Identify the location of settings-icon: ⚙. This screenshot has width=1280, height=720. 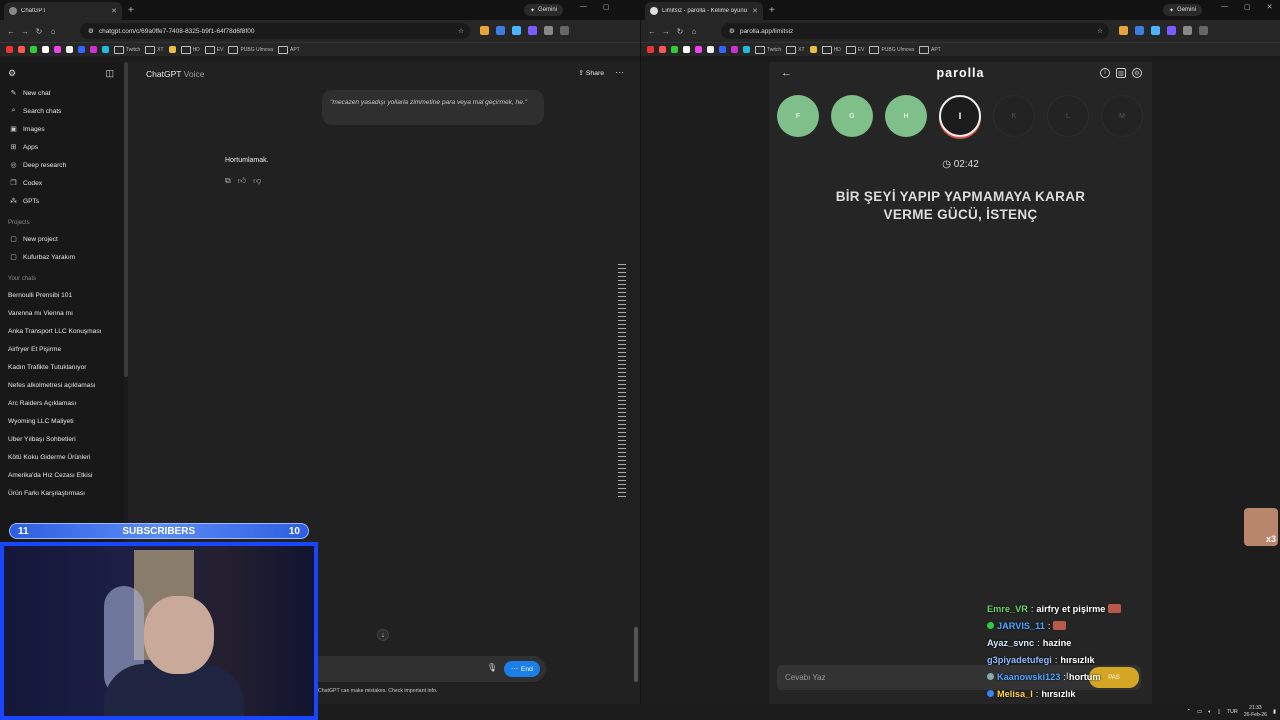
(1137, 73).